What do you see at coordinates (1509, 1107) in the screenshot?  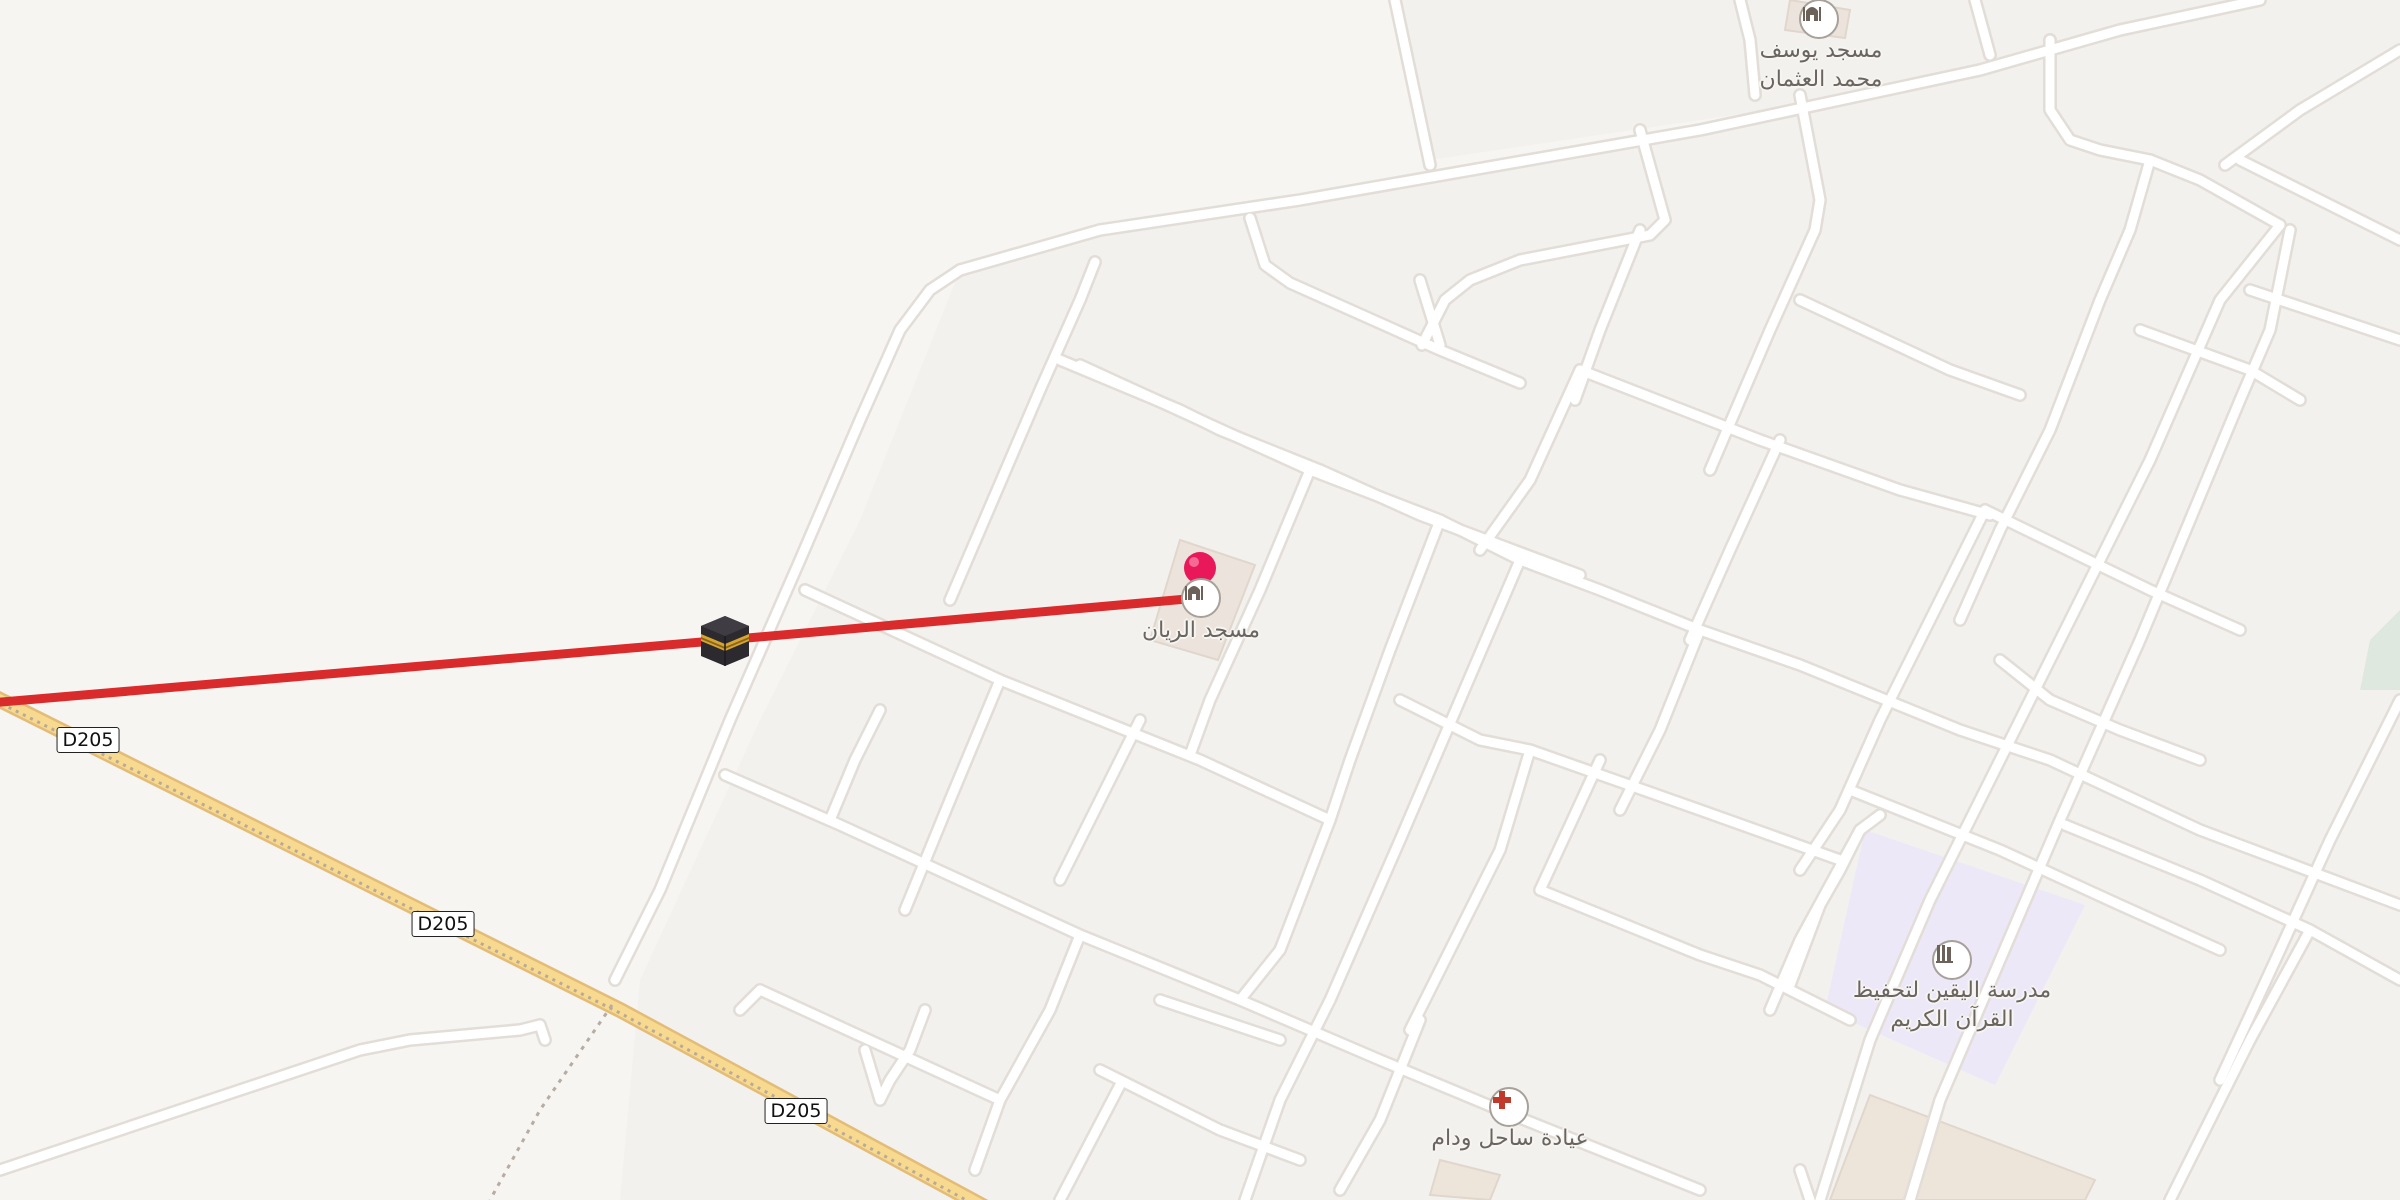 I see `clinic-cross-icon` at bounding box center [1509, 1107].